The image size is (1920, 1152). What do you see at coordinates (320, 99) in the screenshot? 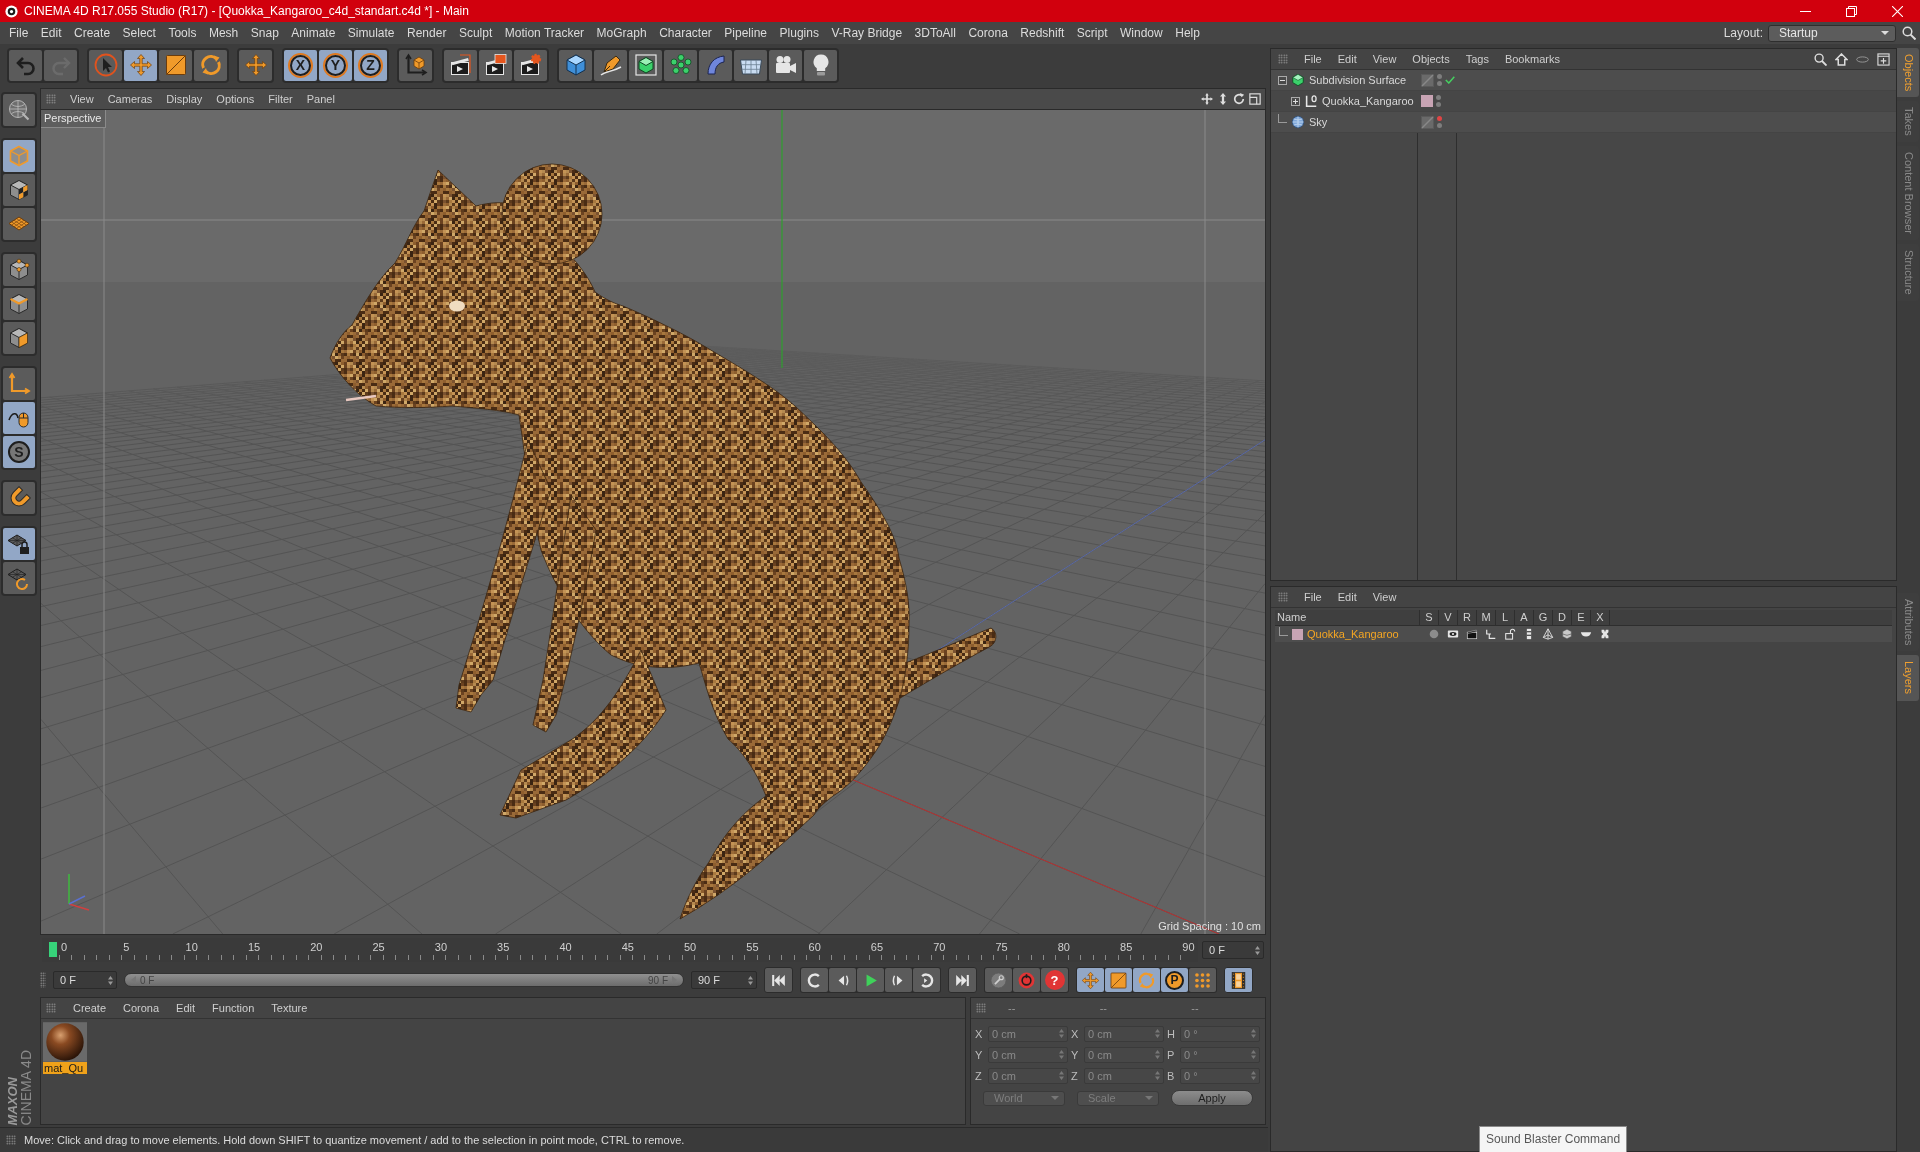
I see `menu-item: Panel` at bounding box center [320, 99].